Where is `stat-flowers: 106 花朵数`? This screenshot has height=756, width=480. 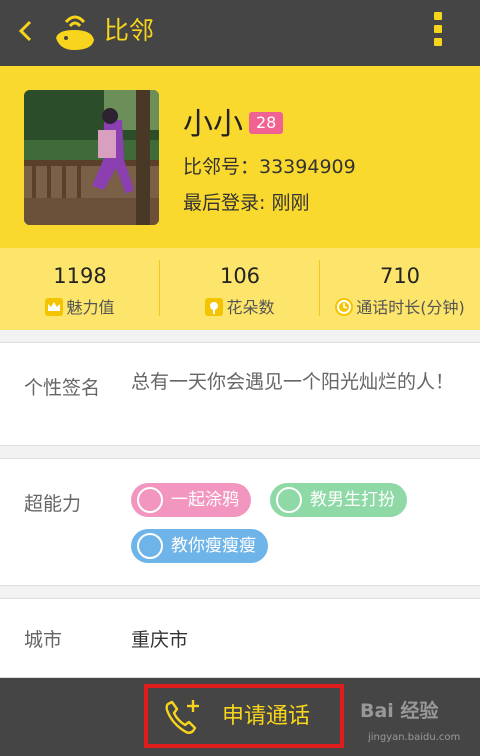
stat-flowers: 106 花朵数 is located at coordinates (240, 289).